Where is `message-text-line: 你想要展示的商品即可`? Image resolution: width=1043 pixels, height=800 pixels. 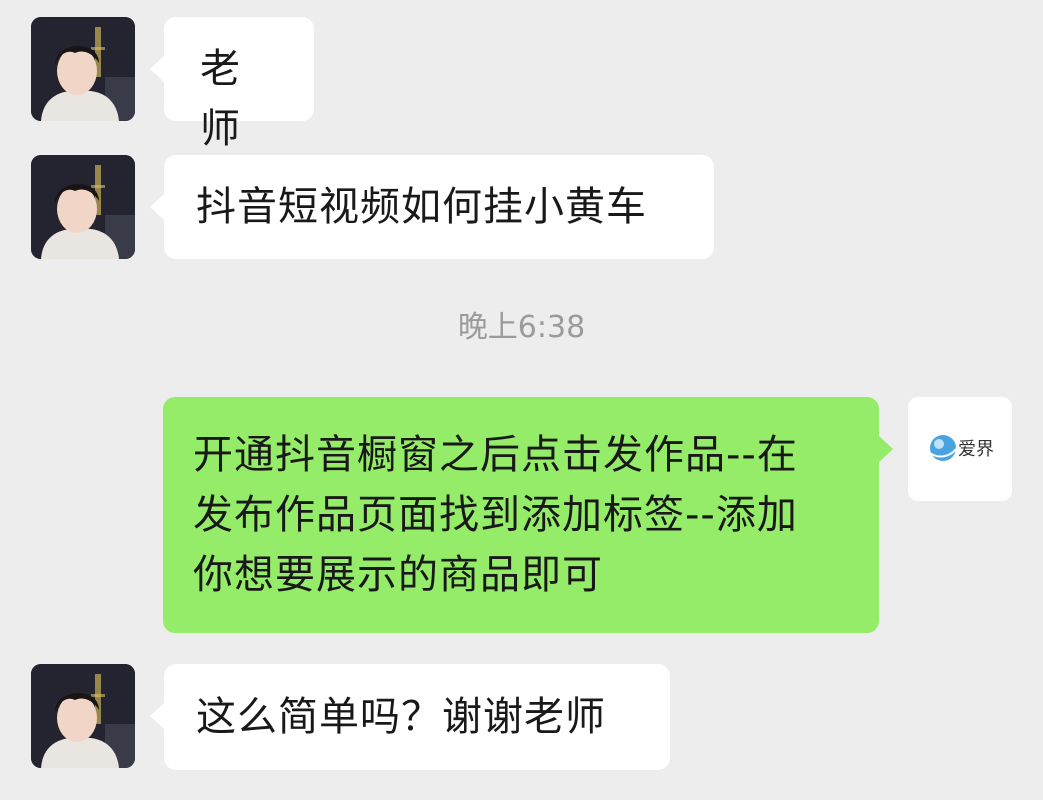 message-text-line: 你想要展示的商品即可 is located at coordinates (398, 575).